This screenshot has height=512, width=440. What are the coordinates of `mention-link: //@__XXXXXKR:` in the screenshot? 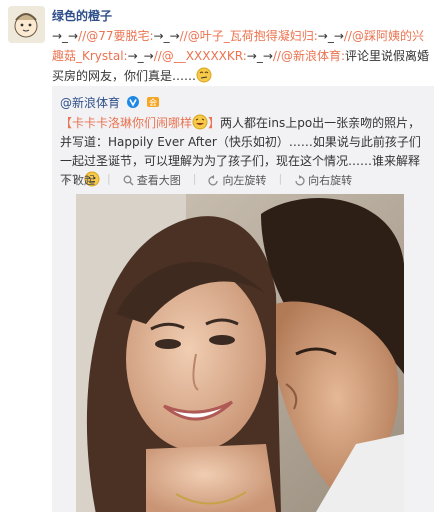 It's located at (200, 56).